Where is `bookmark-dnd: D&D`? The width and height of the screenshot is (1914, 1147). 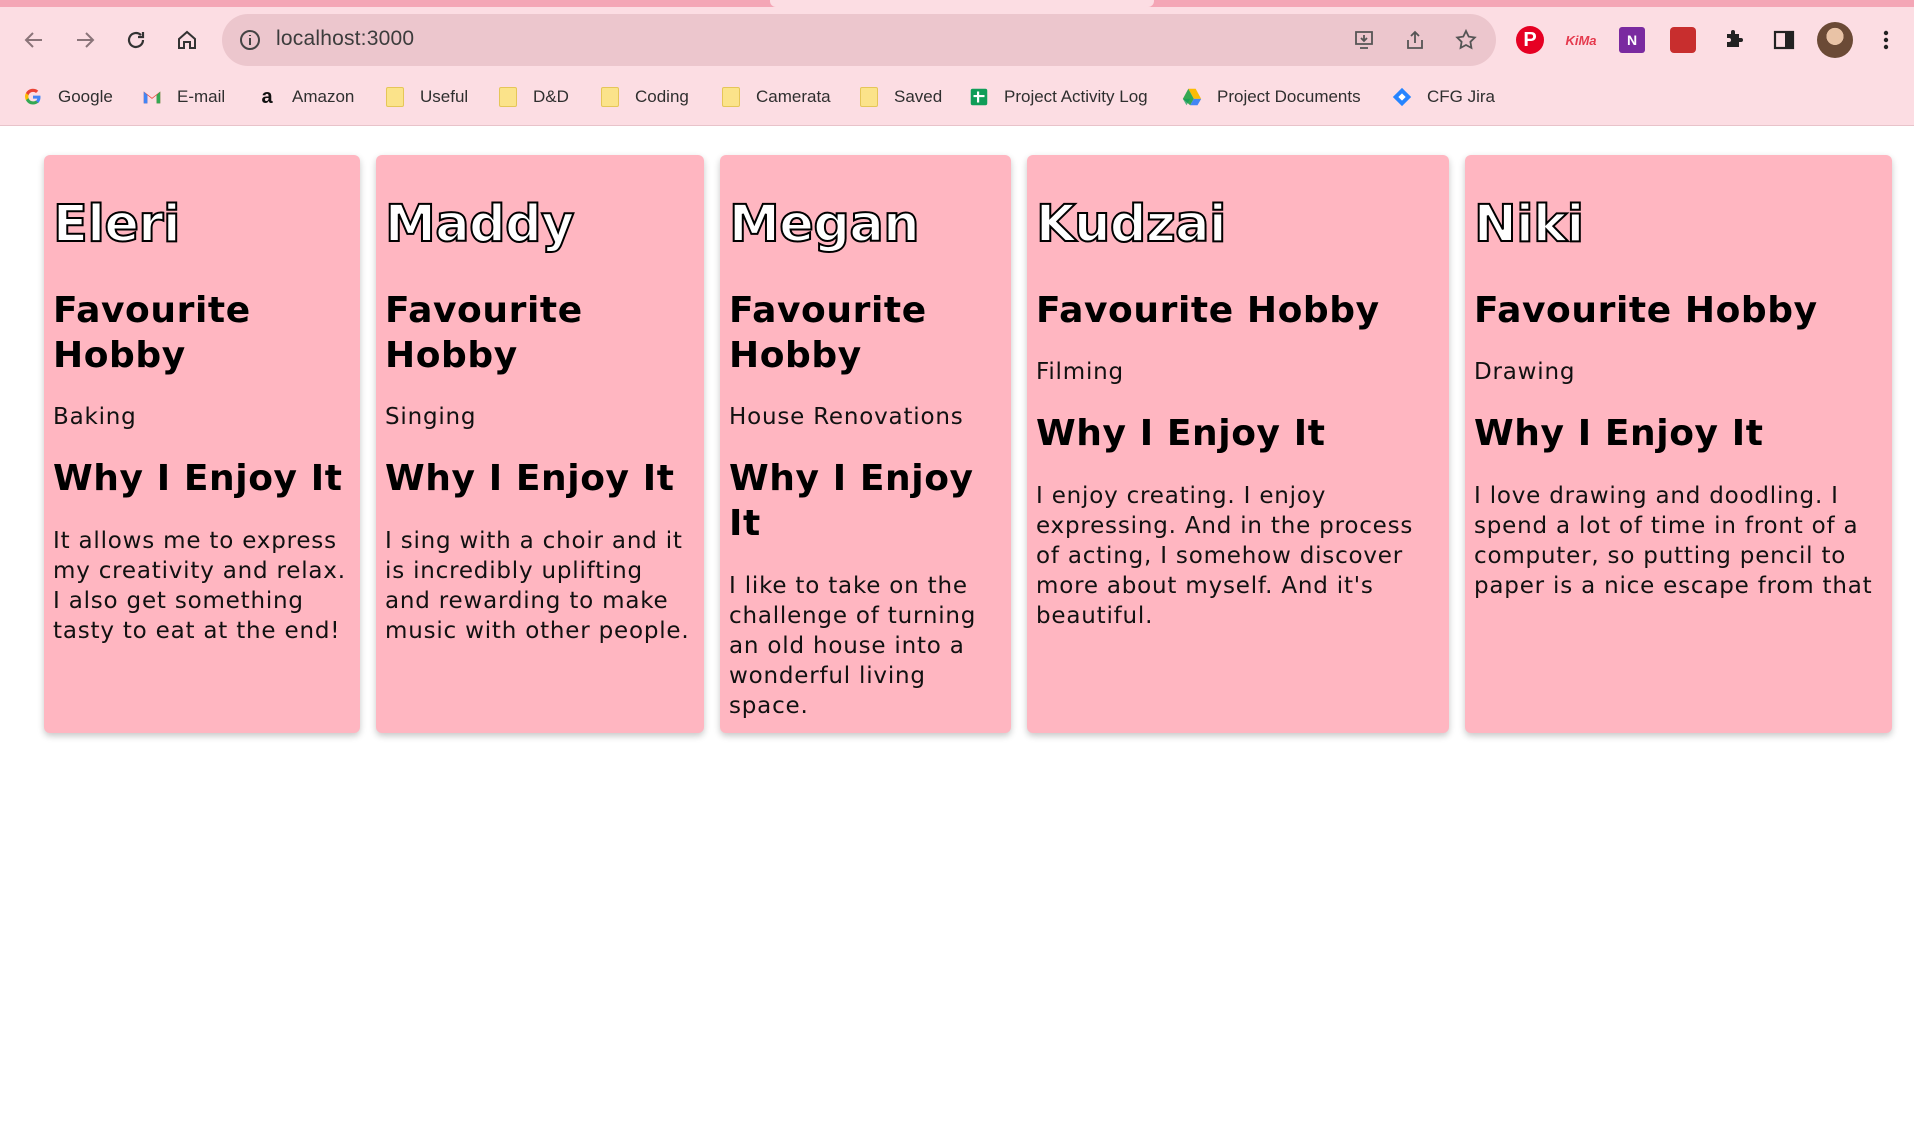
bookmark-dnd: D&D is located at coordinates (533, 97).